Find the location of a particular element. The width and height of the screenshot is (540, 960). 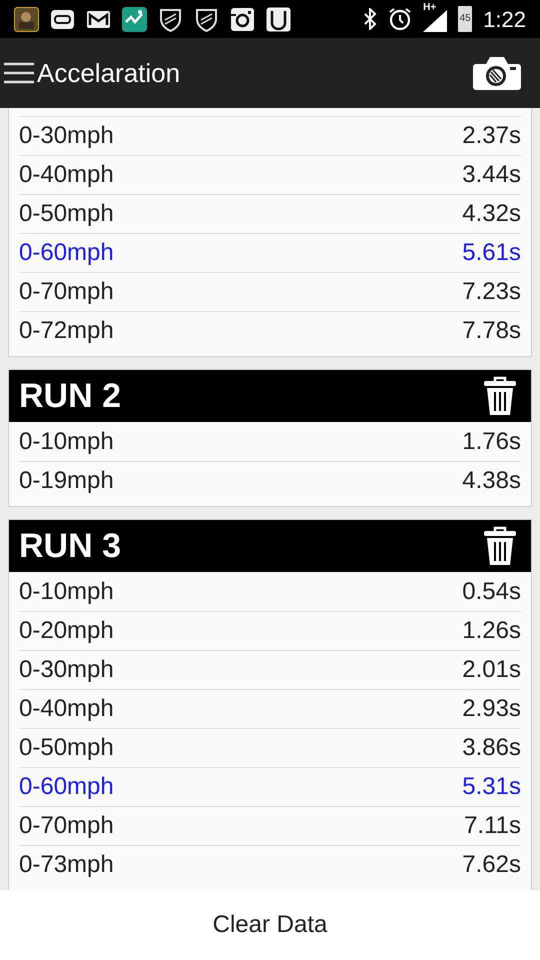

speed-range: 0-73mph is located at coordinates (66, 865).